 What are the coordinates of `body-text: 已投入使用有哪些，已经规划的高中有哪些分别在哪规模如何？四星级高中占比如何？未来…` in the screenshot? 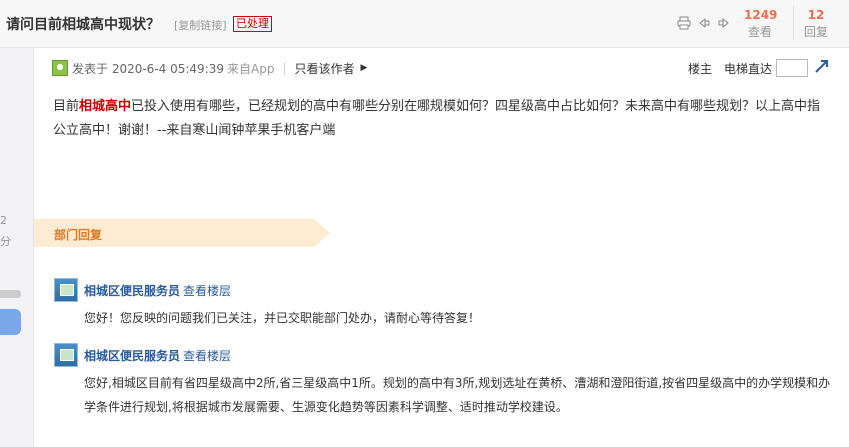 It's located at (437, 118).